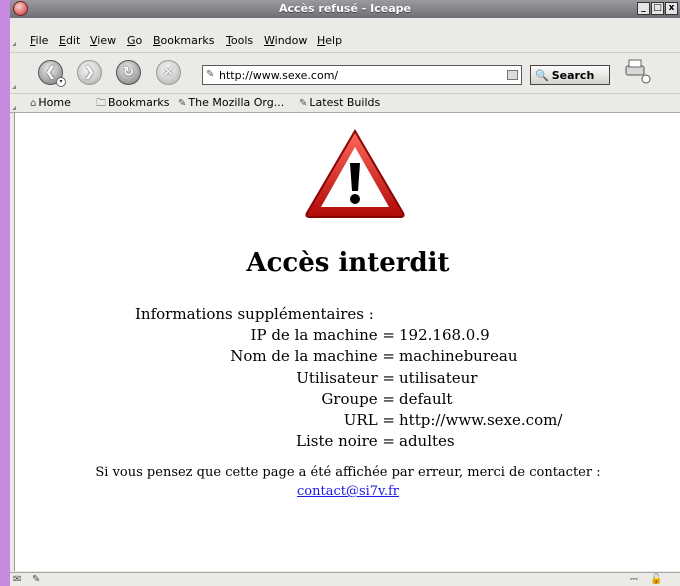  What do you see at coordinates (639, 71) in the screenshot?
I see `printer-throbber-icon` at bounding box center [639, 71].